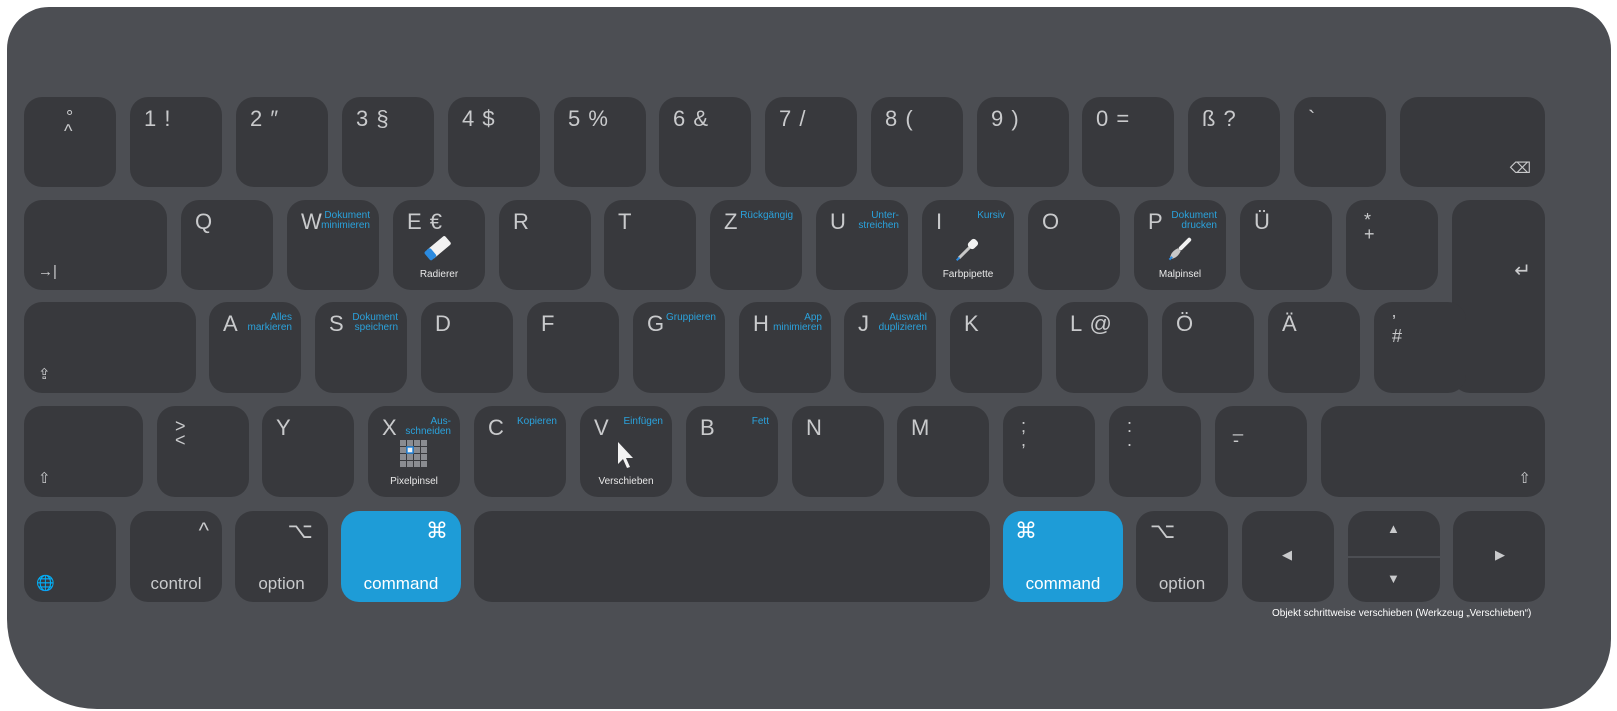  What do you see at coordinates (1288, 556) in the screenshot?
I see `arrow-left-key: ◀` at bounding box center [1288, 556].